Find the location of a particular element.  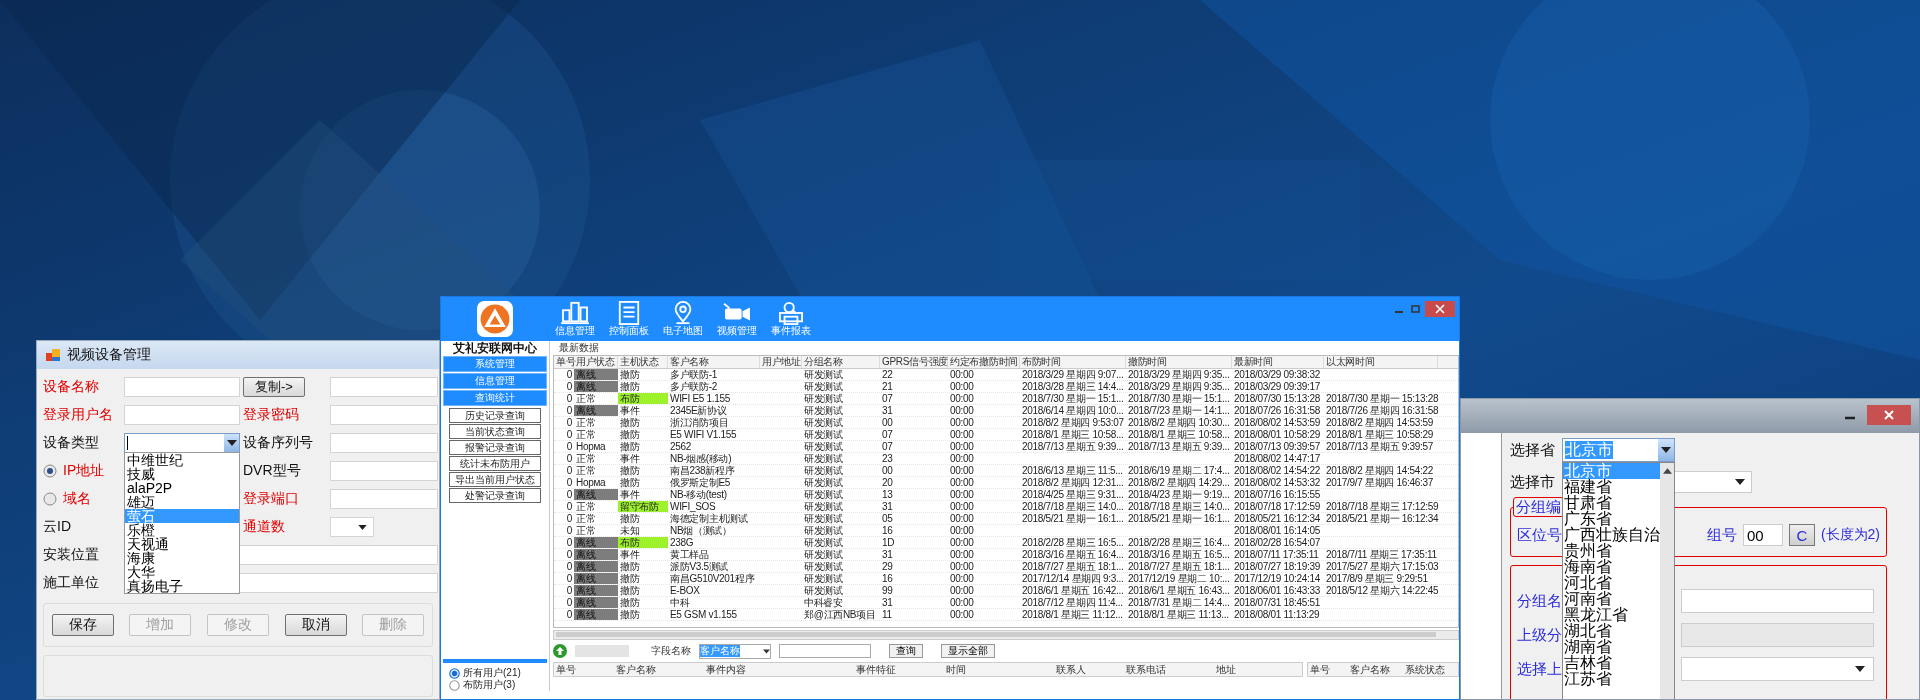

table-cell-text: 2018/06/01 16:43:33 is located at coordinates (1277, 590).